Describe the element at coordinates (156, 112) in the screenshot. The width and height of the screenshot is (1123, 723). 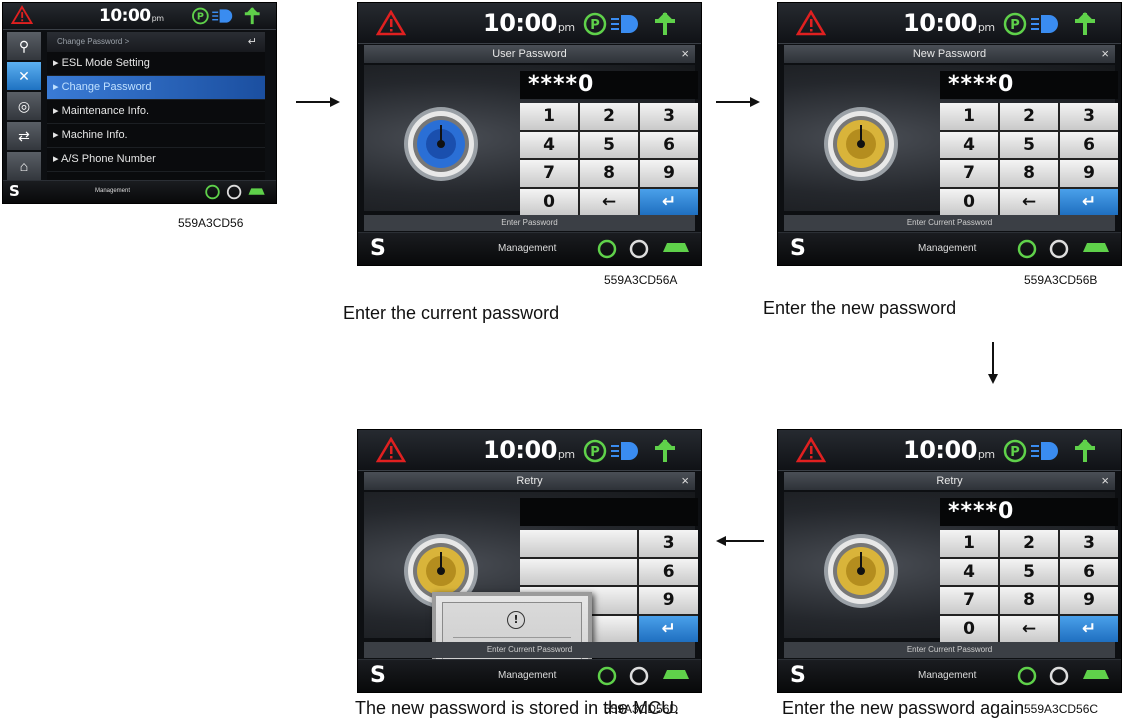
I see `menu-item-maintenance-info: ▸ Maintenance Info.` at that location.